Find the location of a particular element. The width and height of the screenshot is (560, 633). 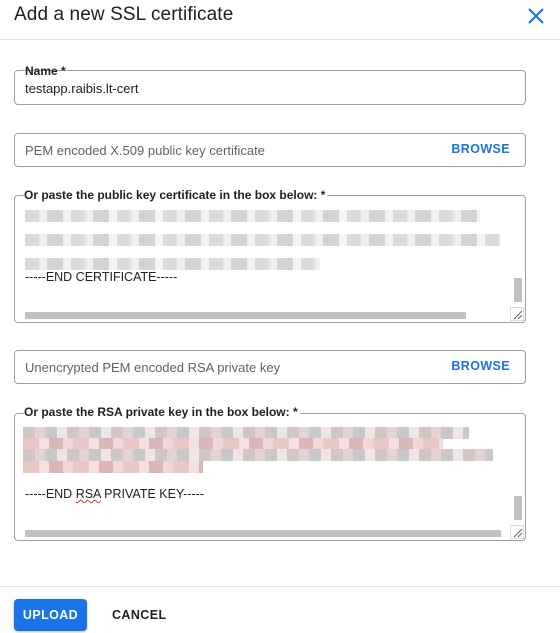

dialog-header: Add a new SSL certificate is located at coordinates (280, 20).